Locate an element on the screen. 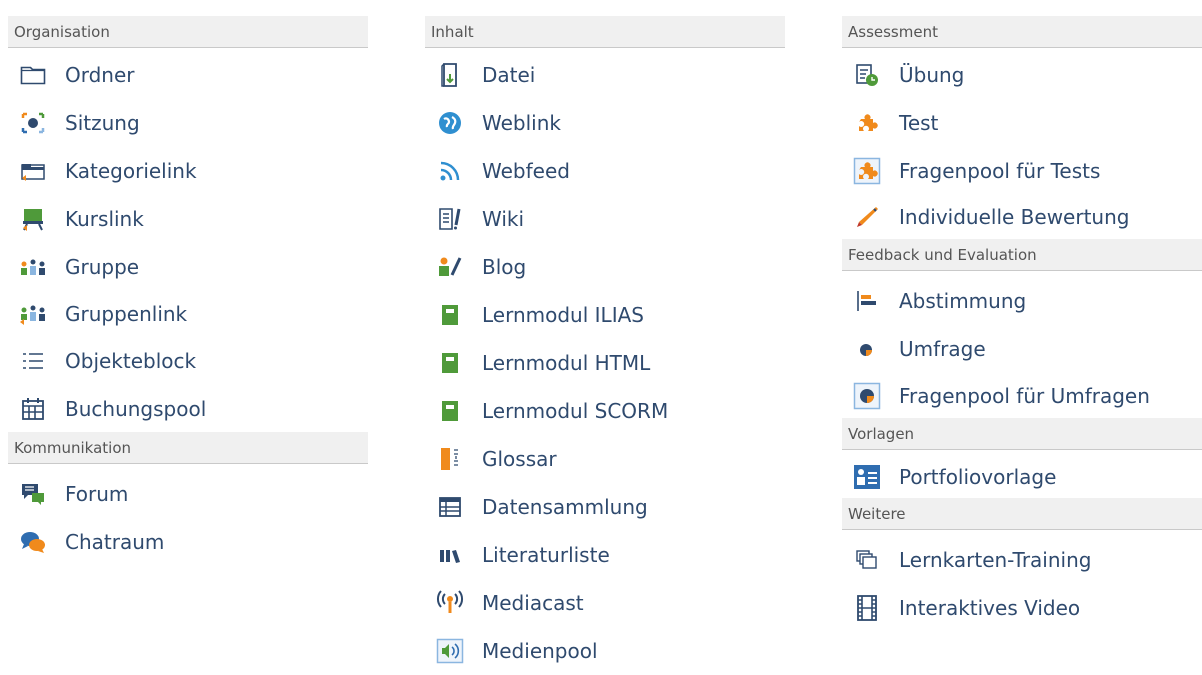 The width and height of the screenshot is (1202, 675). menu-item-lernmodul-scorm: Lernmodul SCORM is located at coordinates (605, 411).